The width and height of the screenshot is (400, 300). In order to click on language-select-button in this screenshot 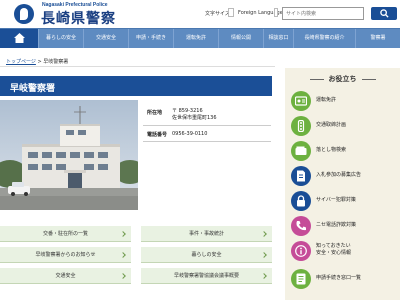, I will do `click(276, 12)`.